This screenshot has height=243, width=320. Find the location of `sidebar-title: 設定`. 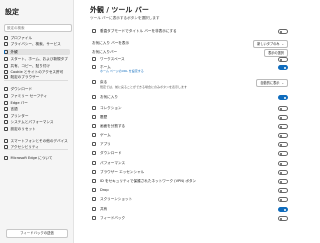

sidebar-title: 設定 is located at coordinates (12, 12).